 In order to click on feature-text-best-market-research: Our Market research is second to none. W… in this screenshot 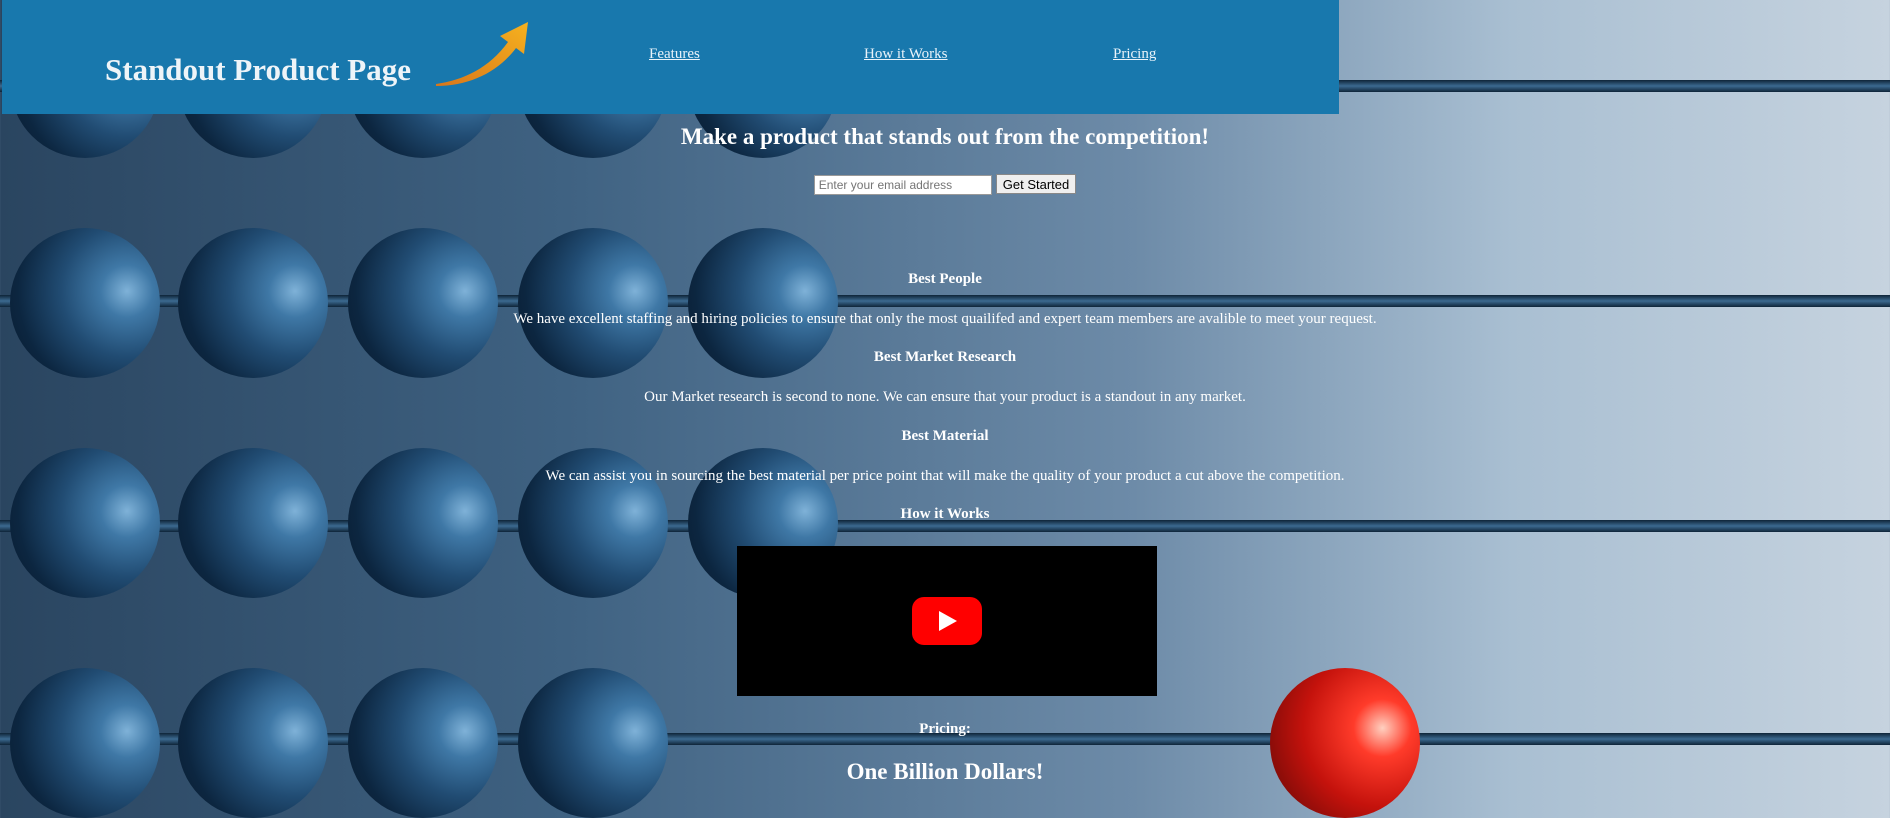, I will do `click(945, 397)`.